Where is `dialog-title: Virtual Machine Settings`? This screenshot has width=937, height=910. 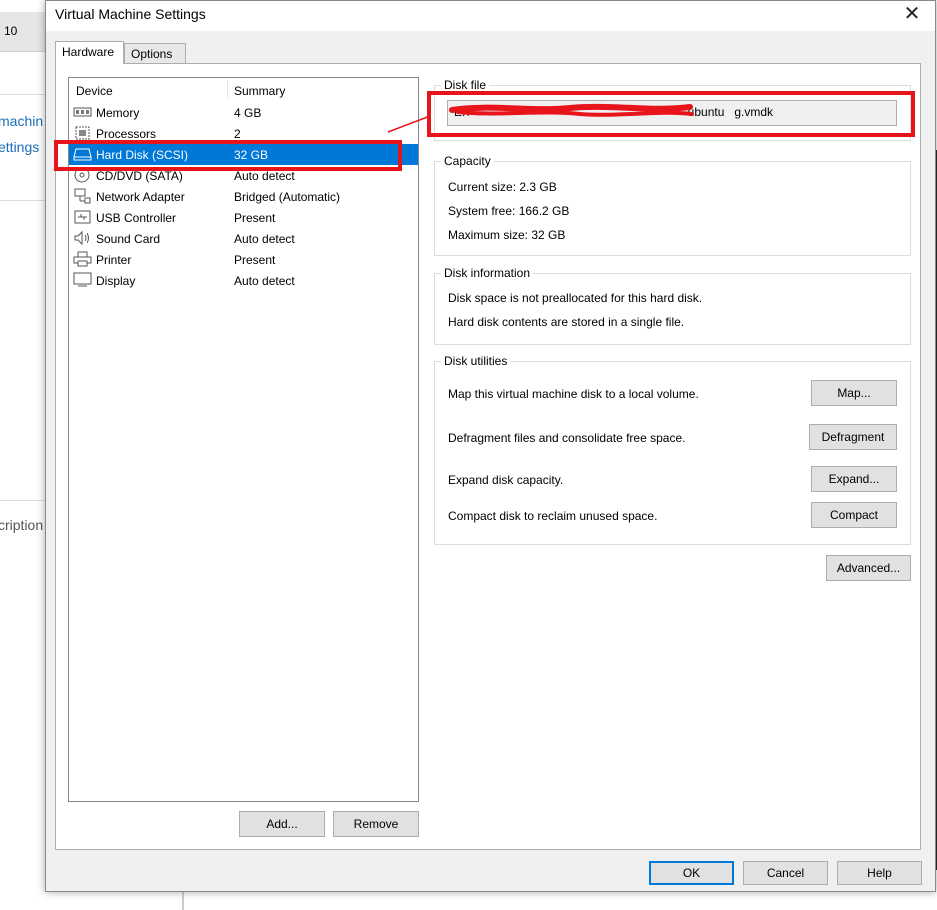 dialog-title: Virtual Machine Settings is located at coordinates (130, 14).